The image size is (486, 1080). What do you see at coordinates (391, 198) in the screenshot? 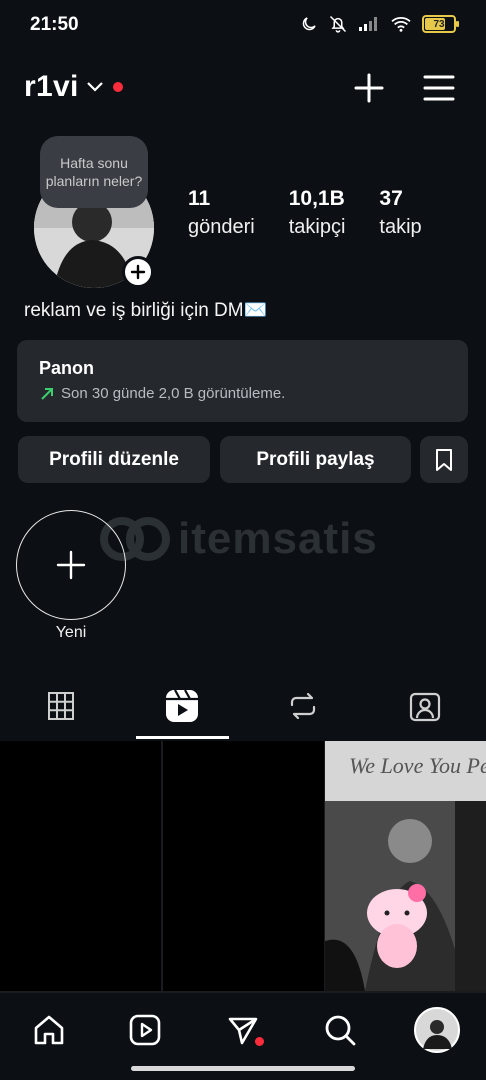
I see `following-count: 37` at bounding box center [391, 198].